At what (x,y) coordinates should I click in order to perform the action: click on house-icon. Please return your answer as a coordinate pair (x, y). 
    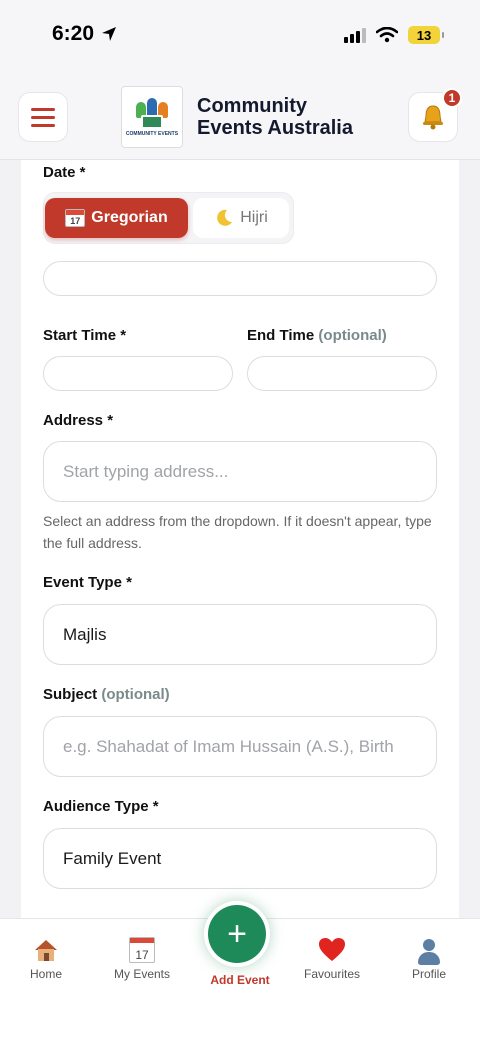
    Looking at the image, I should click on (46, 950).